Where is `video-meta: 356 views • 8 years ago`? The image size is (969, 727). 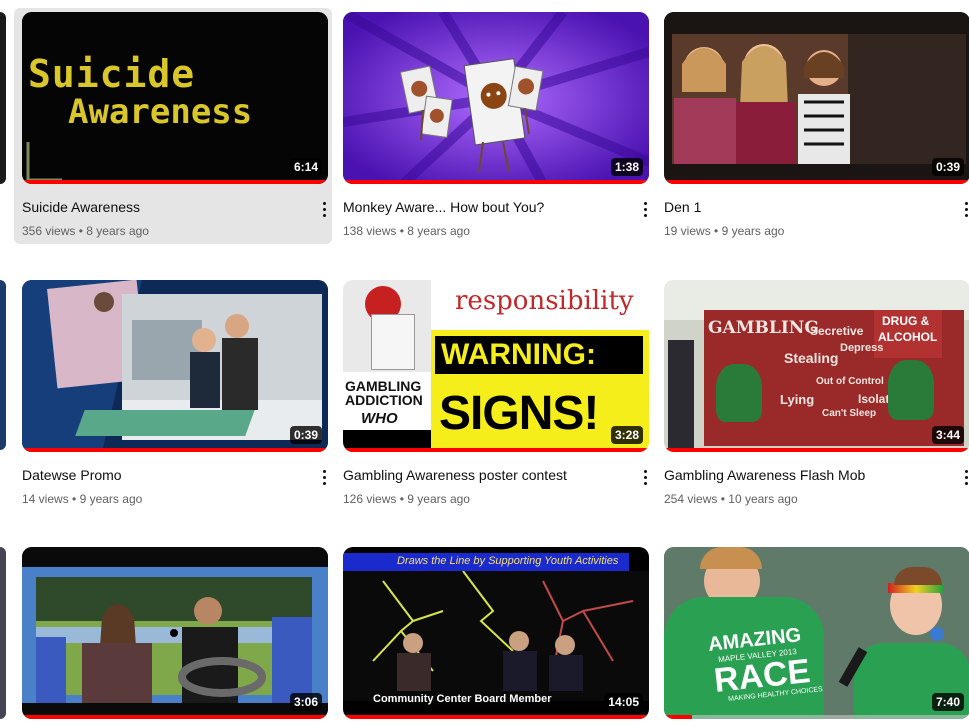 video-meta: 356 views • 8 years ago is located at coordinates (85, 231).